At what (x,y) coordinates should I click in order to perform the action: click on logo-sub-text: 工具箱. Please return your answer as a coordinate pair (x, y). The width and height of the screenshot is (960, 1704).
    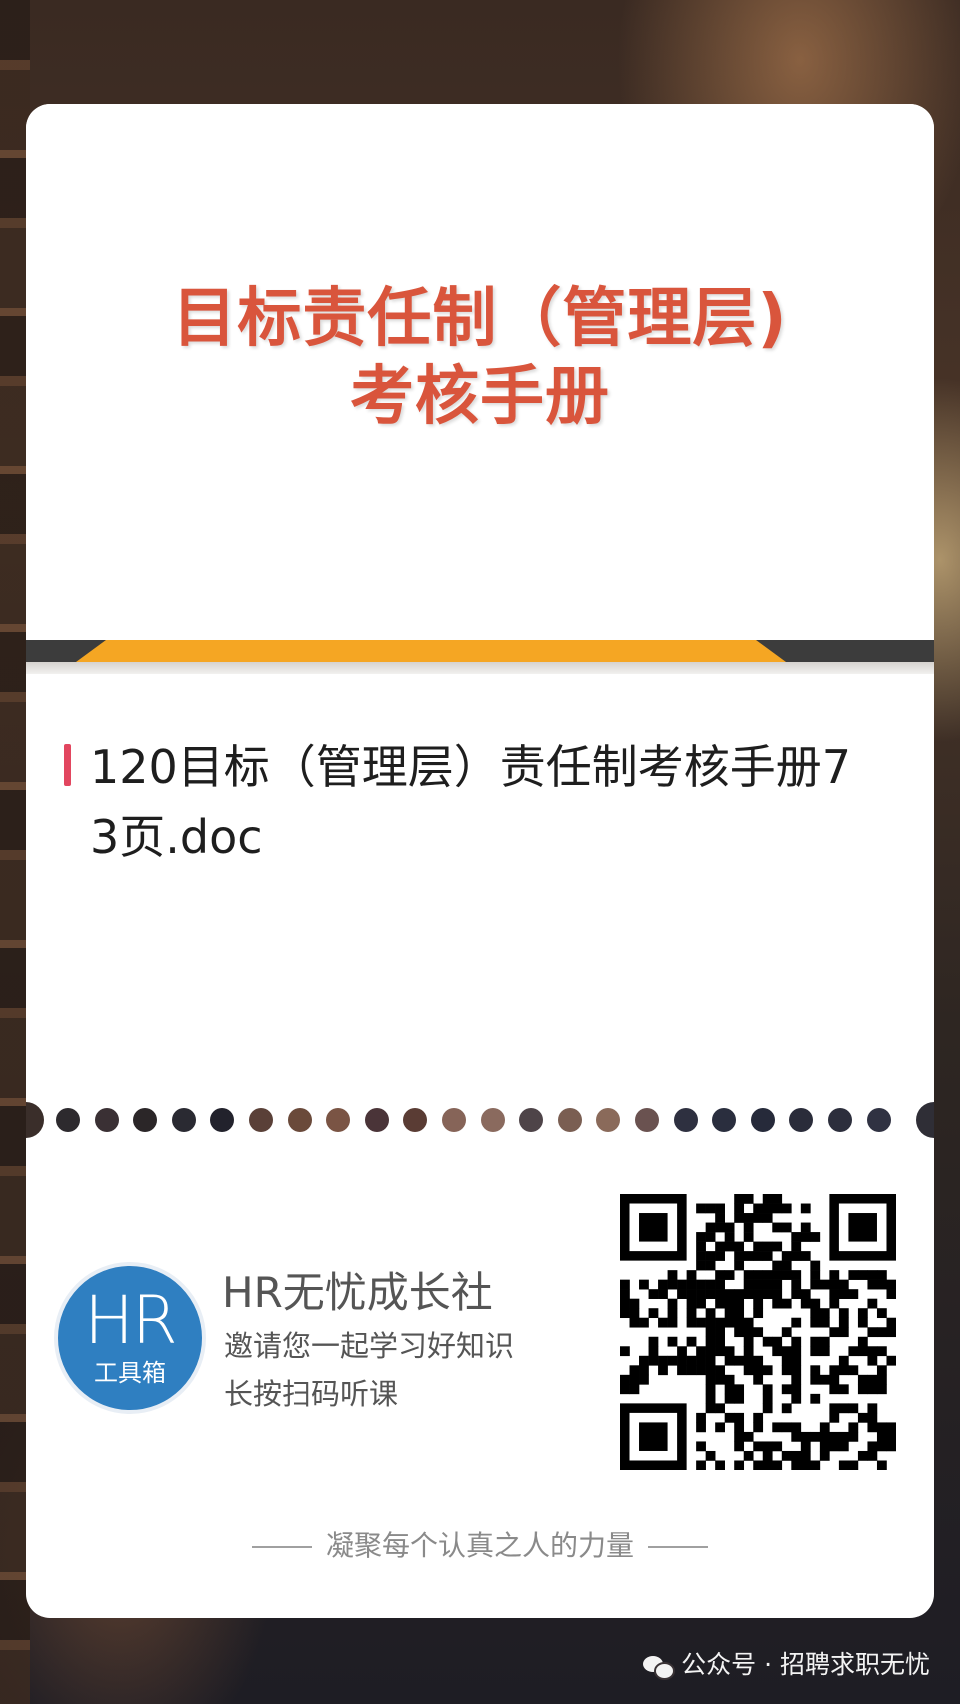
    Looking at the image, I should click on (130, 1373).